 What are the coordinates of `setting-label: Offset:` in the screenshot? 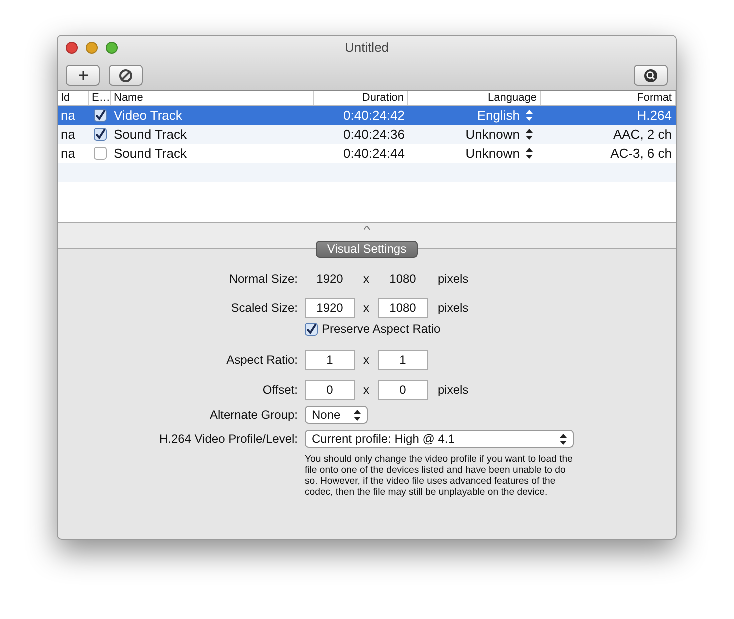 It's located at (280, 390).